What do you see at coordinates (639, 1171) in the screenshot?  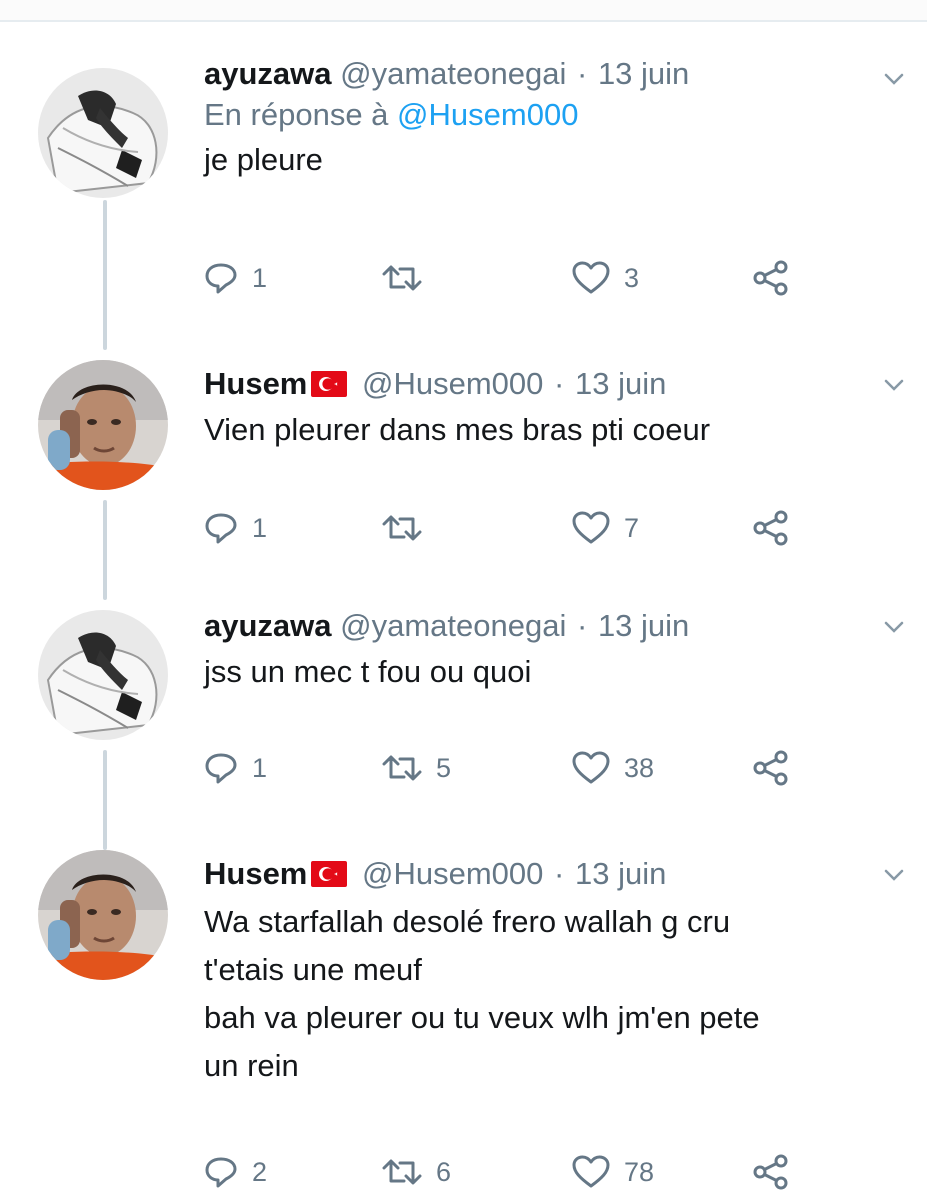 I see `like-count: 78` at bounding box center [639, 1171].